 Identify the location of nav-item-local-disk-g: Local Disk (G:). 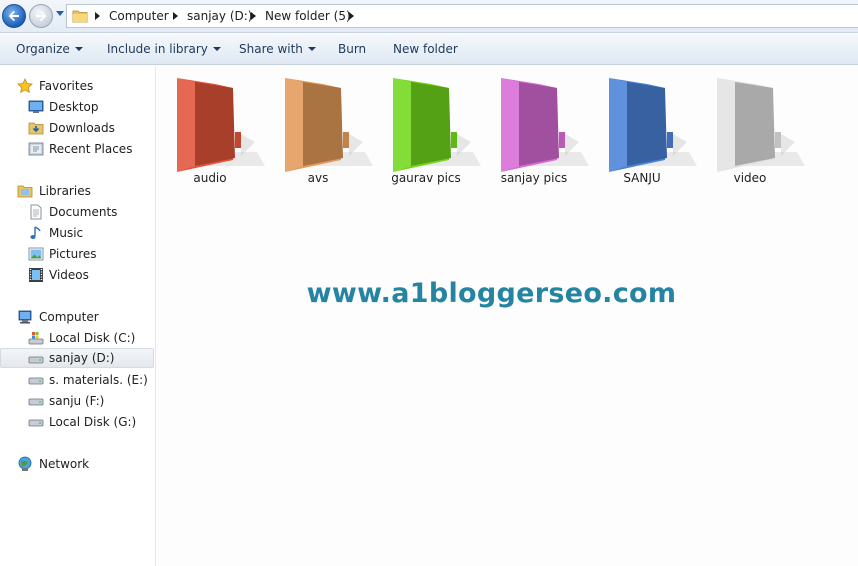
(78, 422).